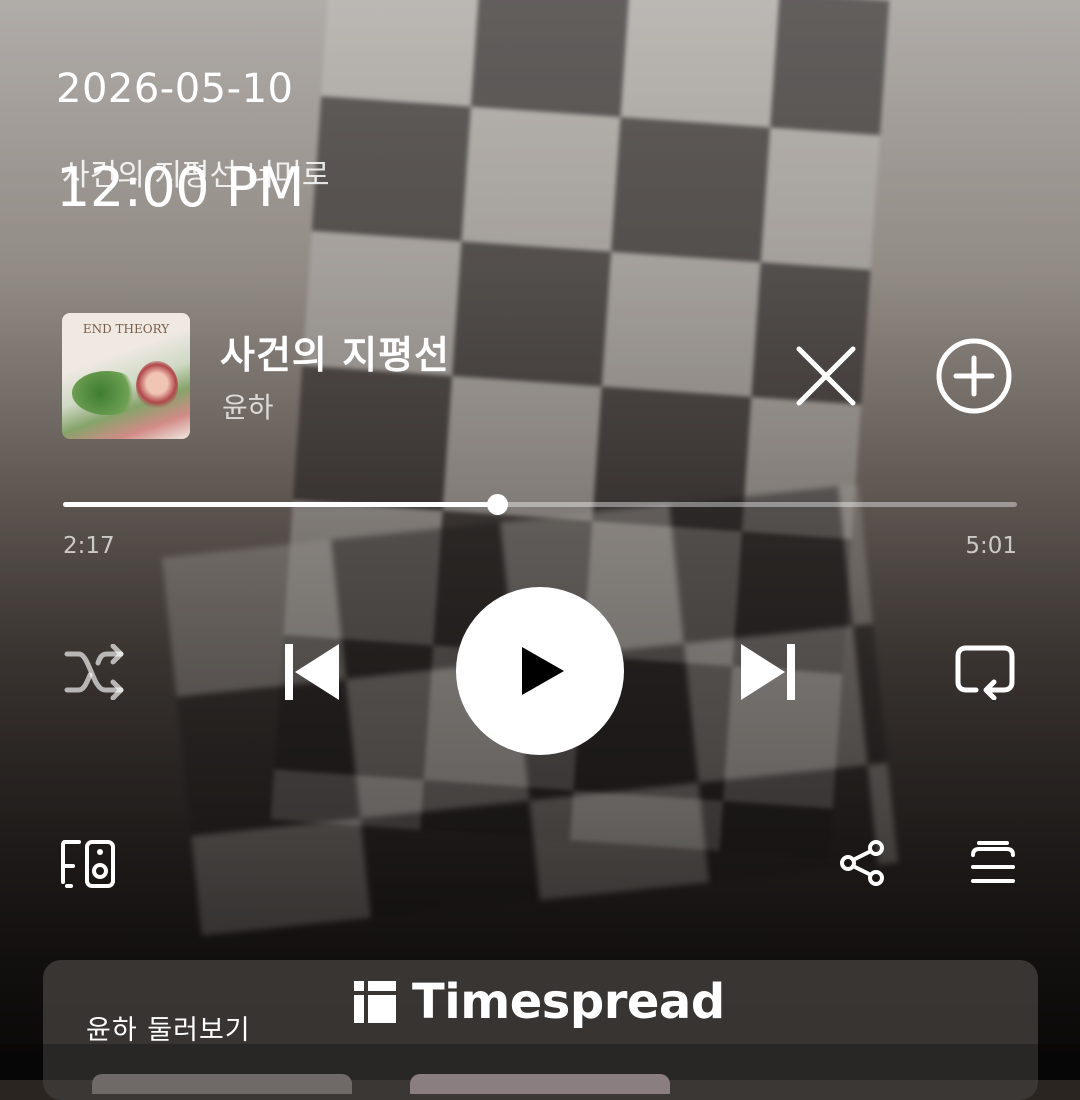 This screenshot has height=1100, width=1080. Describe the element at coordinates (335, 351) in the screenshot. I see `song-title: 사건의 지평선` at that location.